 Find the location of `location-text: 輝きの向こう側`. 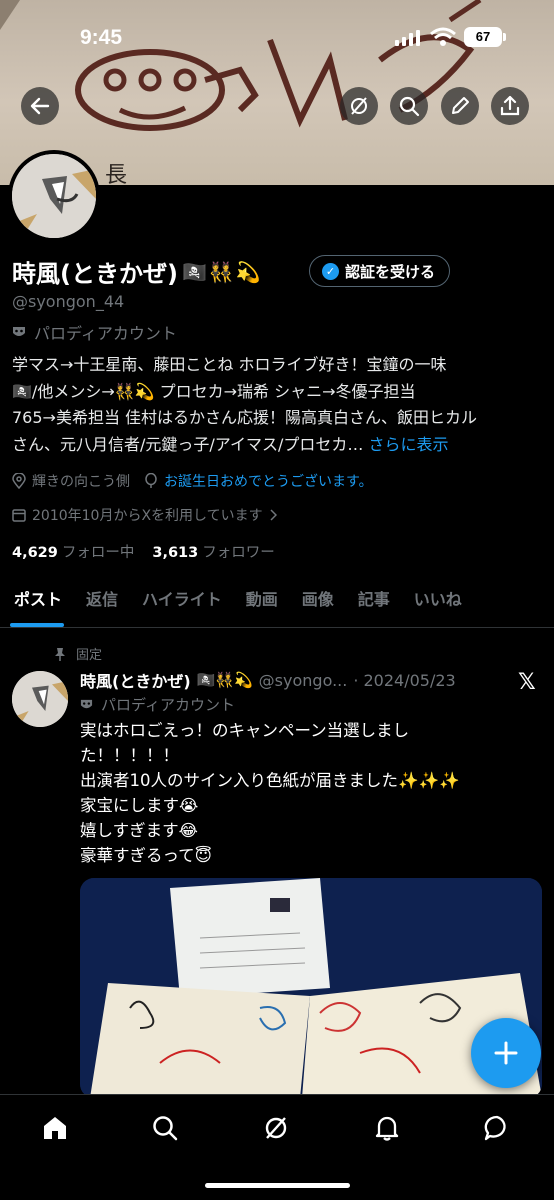

location-text: 輝きの向こう側 is located at coordinates (81, 482).